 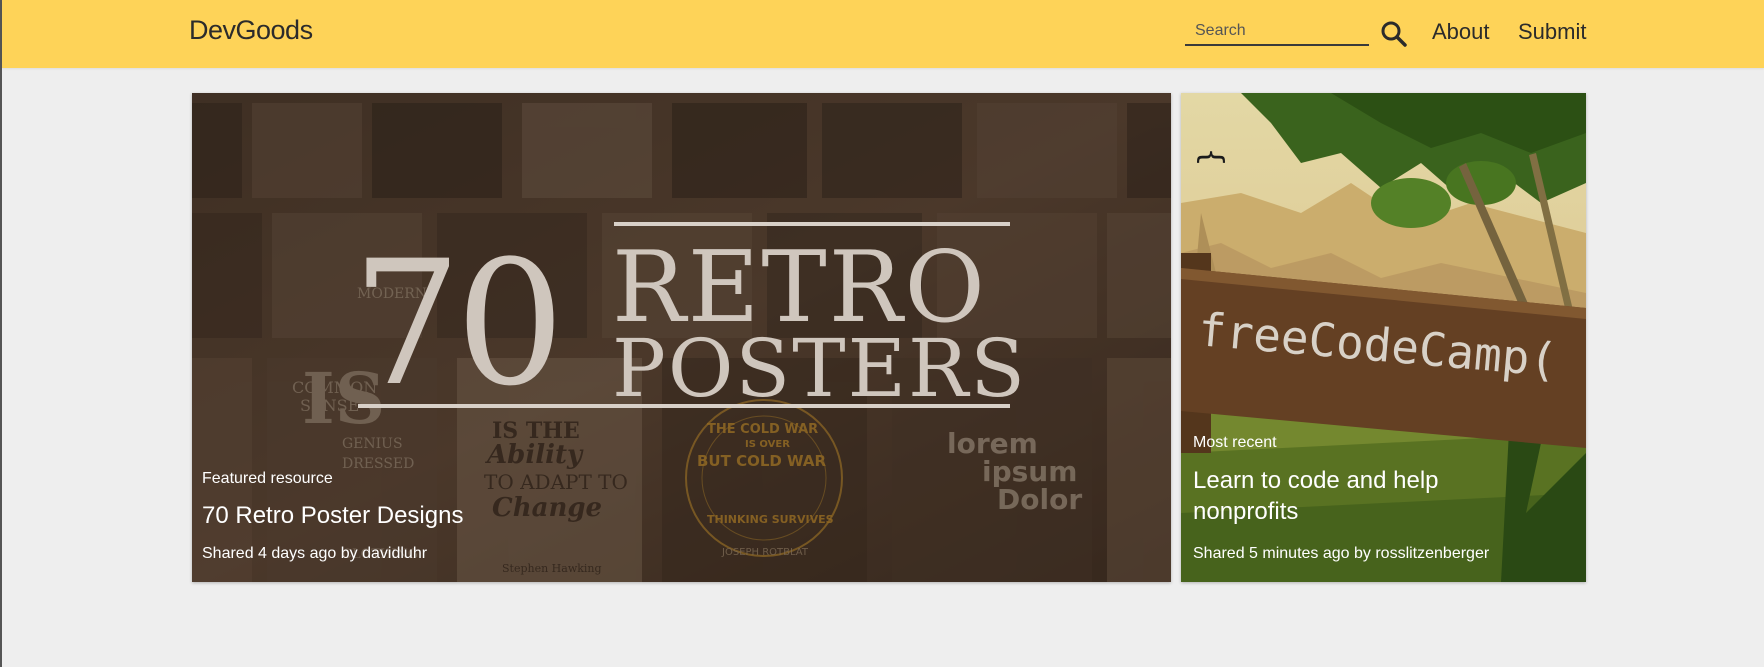 What do you see at coordinates (1246, 511) in the screenshot?
I see `recent-title-line-2: nonprofits` at bounding box center [1246, 511].